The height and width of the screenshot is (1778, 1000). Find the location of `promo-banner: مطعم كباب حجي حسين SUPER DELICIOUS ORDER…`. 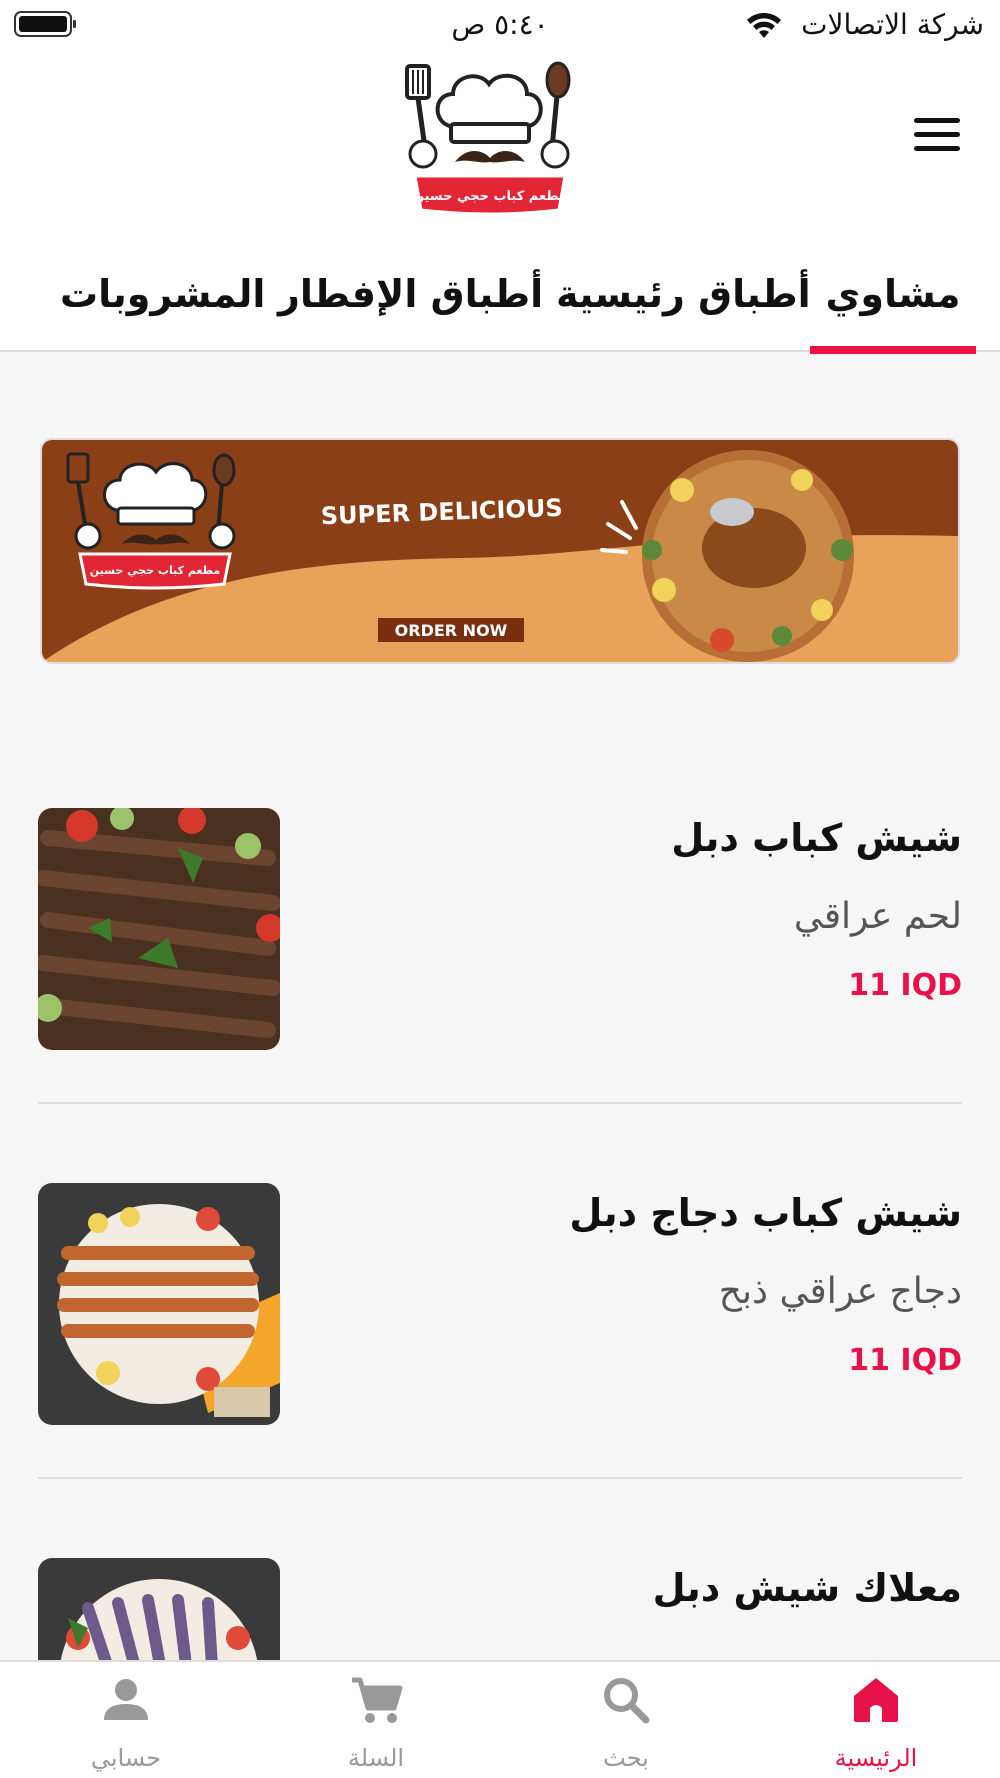

promo-banner: مطعم كباب حجي حسين SUPER DELICIOUS ORDER… is located at coordinates (500, 551).